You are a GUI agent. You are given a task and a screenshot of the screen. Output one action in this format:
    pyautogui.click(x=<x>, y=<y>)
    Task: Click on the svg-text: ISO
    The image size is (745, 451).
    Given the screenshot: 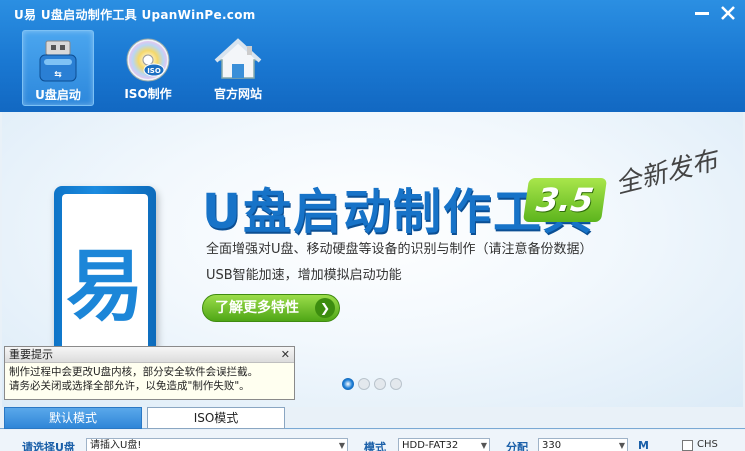 What is the action you would take?
    pyautogui.click(x=154, y=71)
    